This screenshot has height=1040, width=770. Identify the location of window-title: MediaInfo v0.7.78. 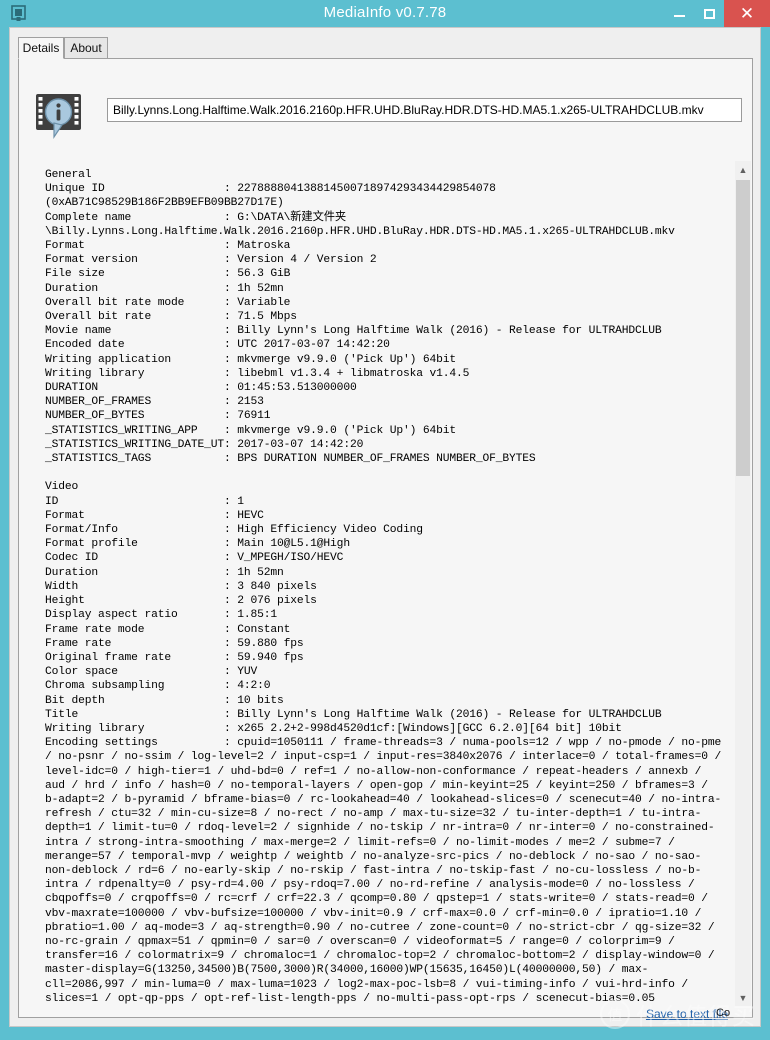
(385, 12).